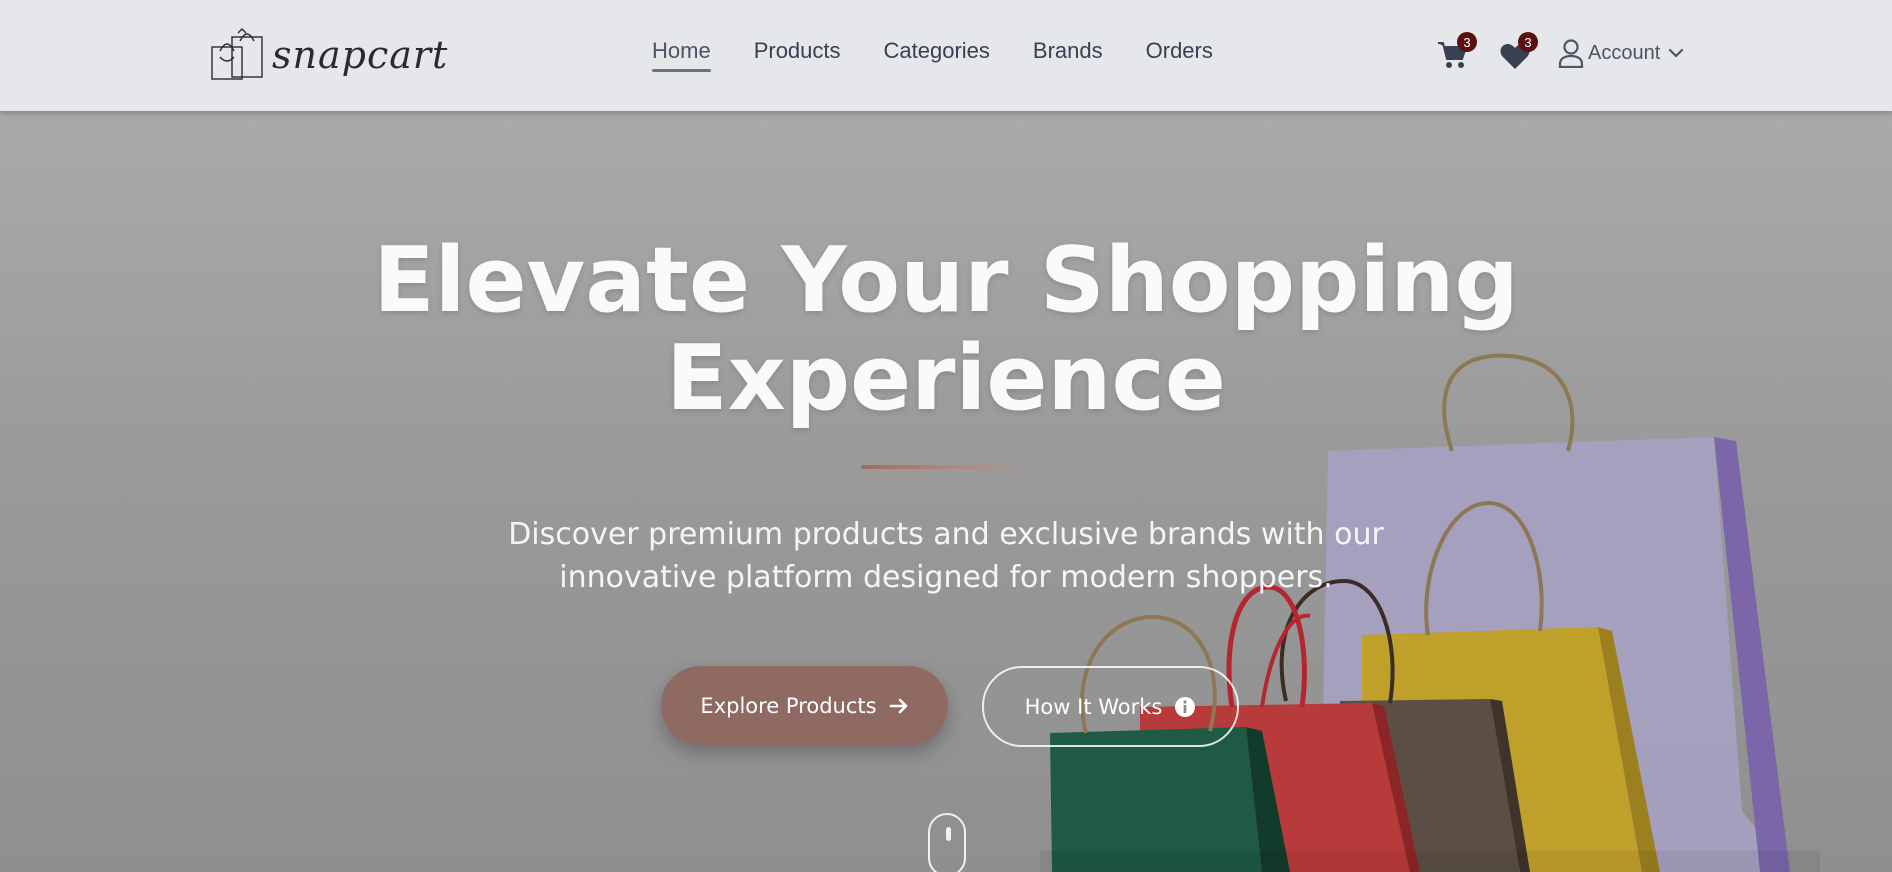  What do you see at coordinates (788, 705) in the screenshot?
I see `explore-products-label: Explore Products` at bounding box center [788, 705].